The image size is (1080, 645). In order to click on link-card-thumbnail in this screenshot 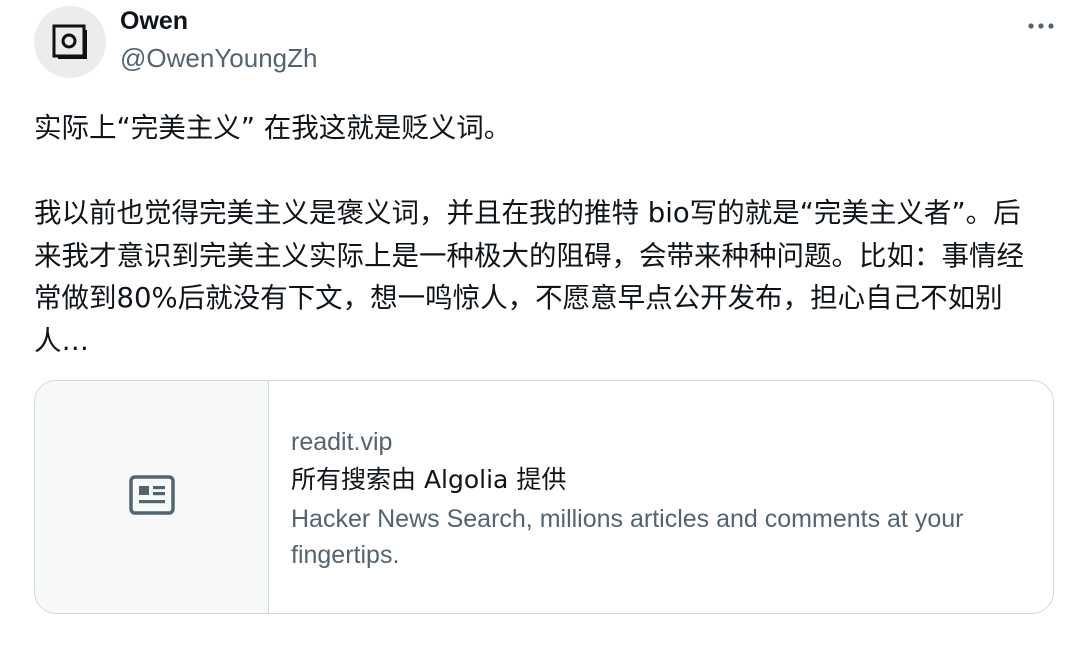, I will do `click(152, 497)`.